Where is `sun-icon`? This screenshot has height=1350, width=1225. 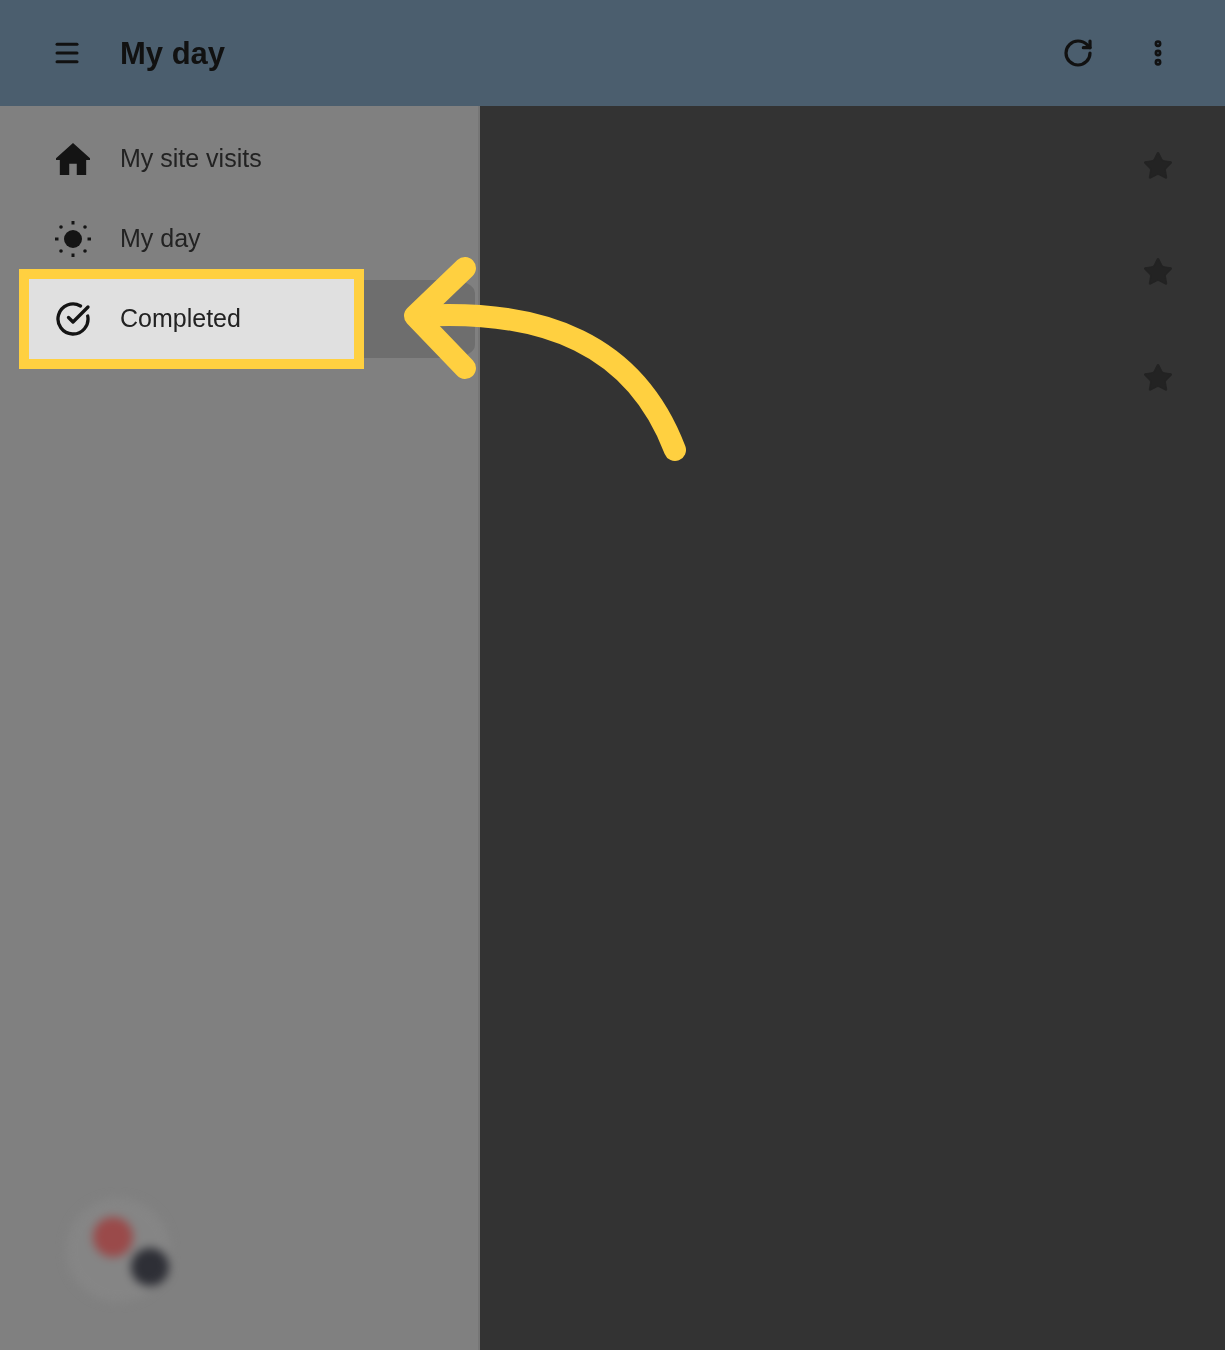 sun-icon is located at coordinates (73, 239).